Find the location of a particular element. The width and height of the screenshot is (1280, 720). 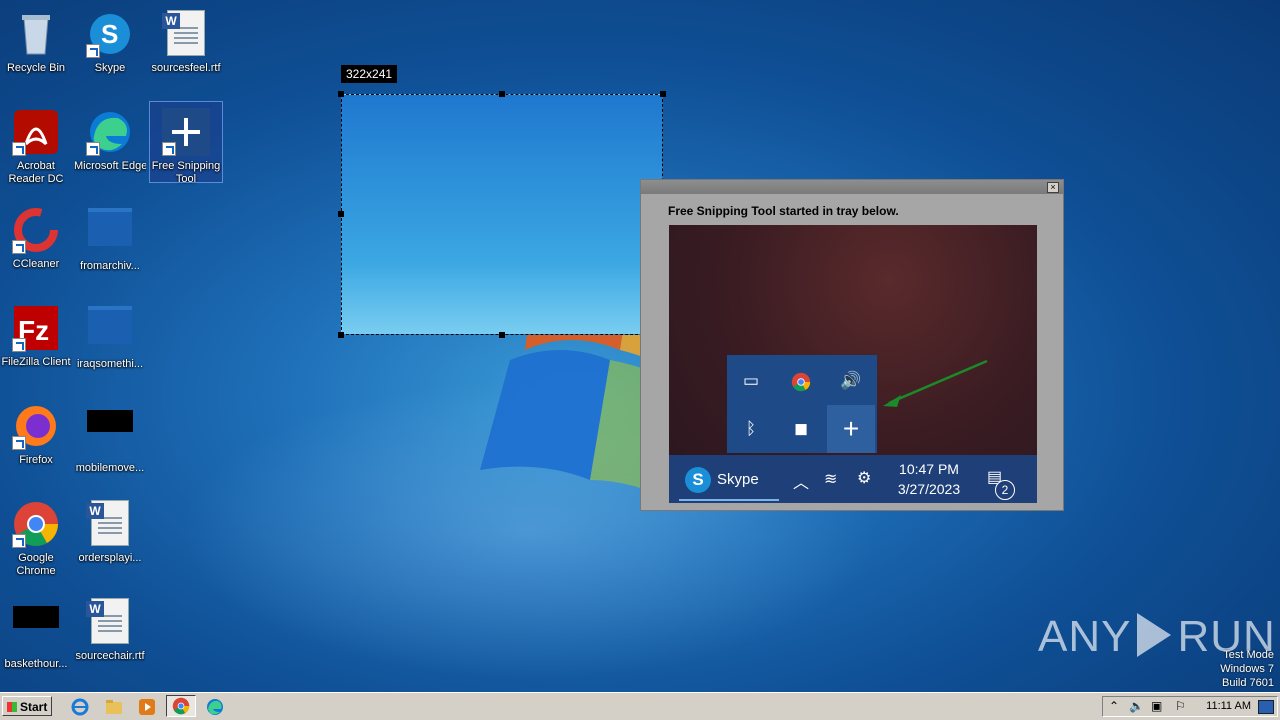

svg-text: S is located at coordinates (109, 34).